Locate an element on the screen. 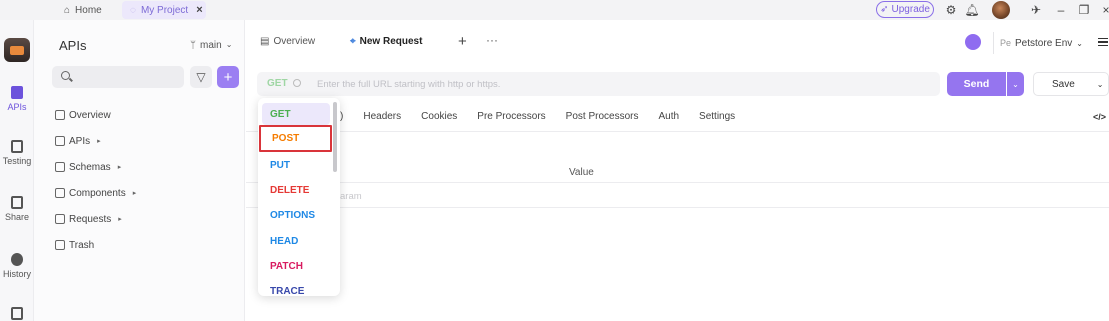 This screenshot has width=1109, height=321. save-label: Save is located at coordinates (1063, 84).